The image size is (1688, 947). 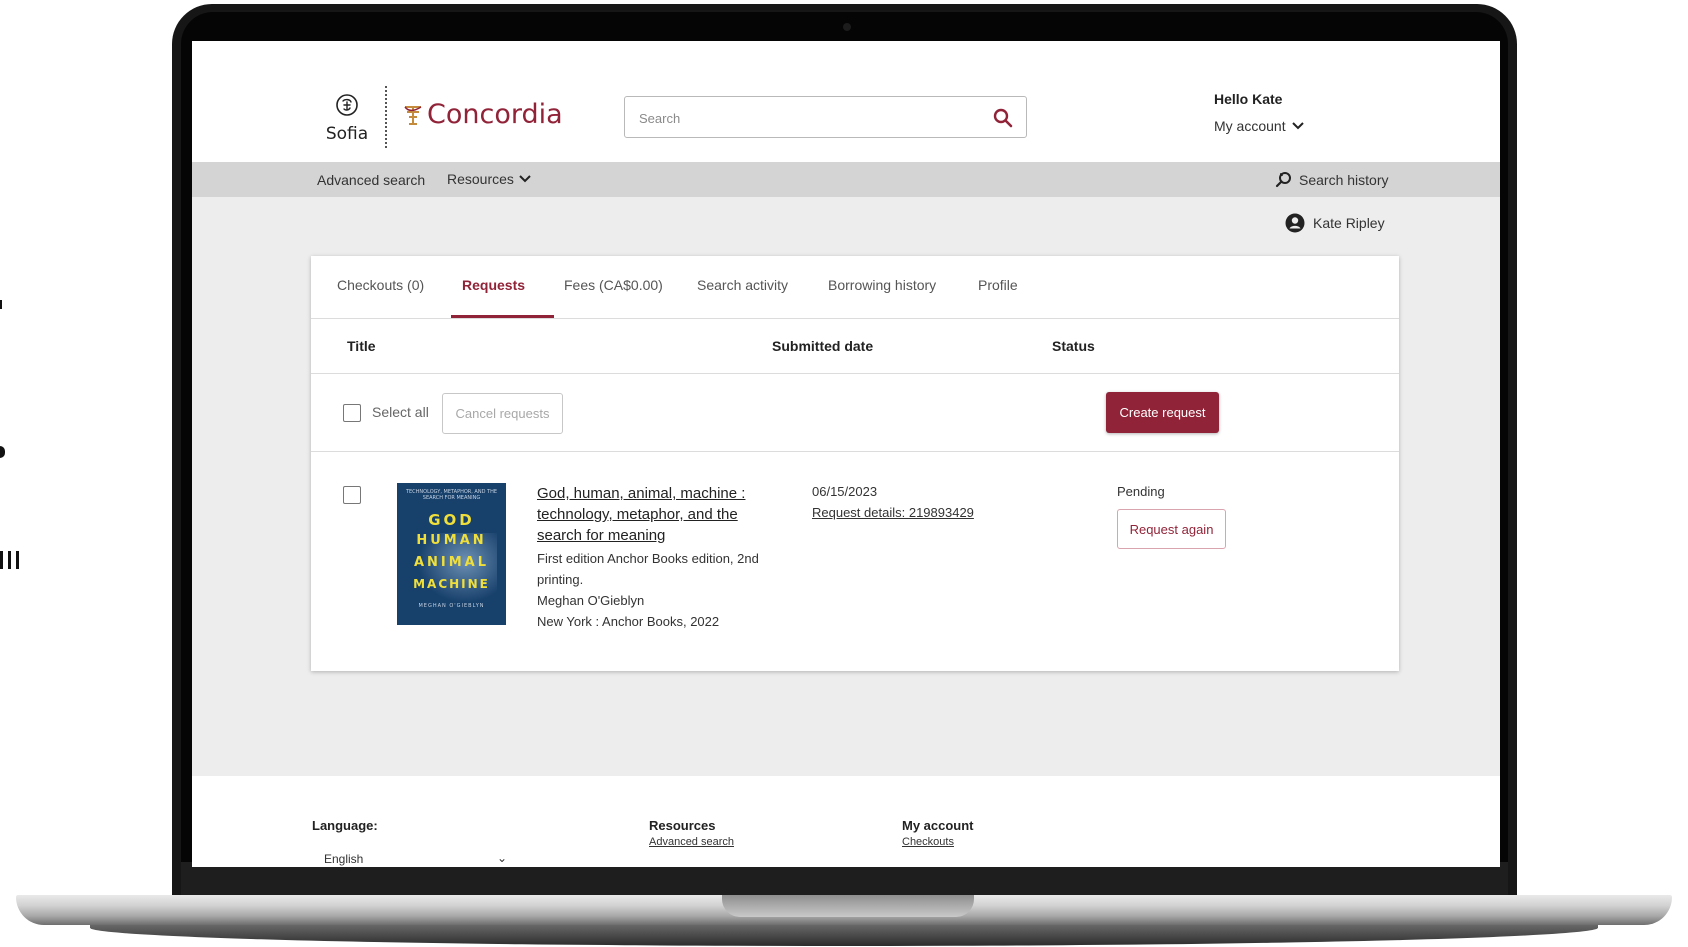 I want to click on laptop-base-shadow, so click(x=844, y=935).